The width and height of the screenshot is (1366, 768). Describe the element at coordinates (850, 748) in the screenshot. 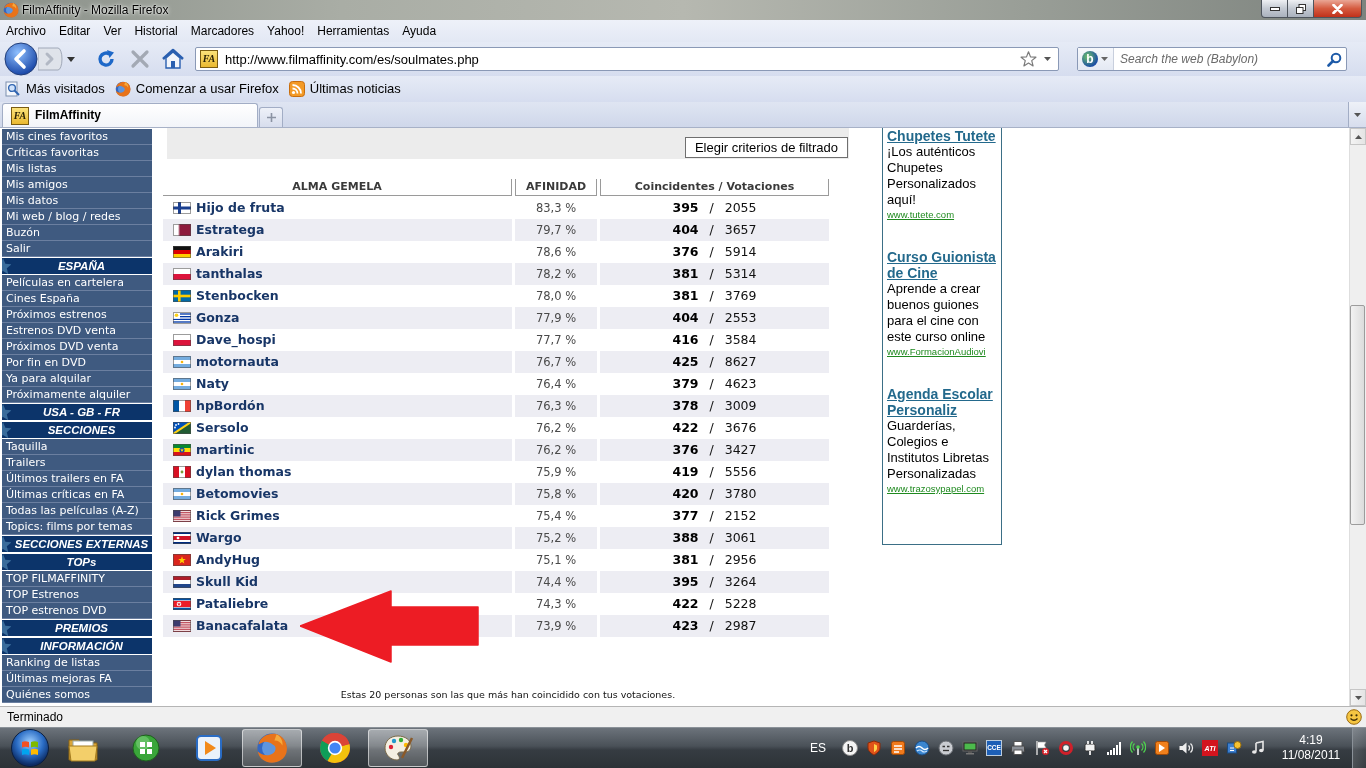

I see `tray-logo: b` at that location.